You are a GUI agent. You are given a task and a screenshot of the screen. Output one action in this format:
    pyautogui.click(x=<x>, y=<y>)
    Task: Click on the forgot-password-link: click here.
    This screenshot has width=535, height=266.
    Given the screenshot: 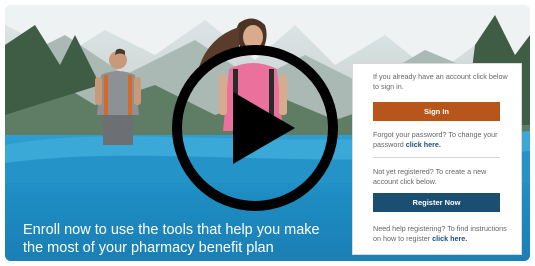 What is the action you would take?
    pyautogui.click(x=423, y=144)
    